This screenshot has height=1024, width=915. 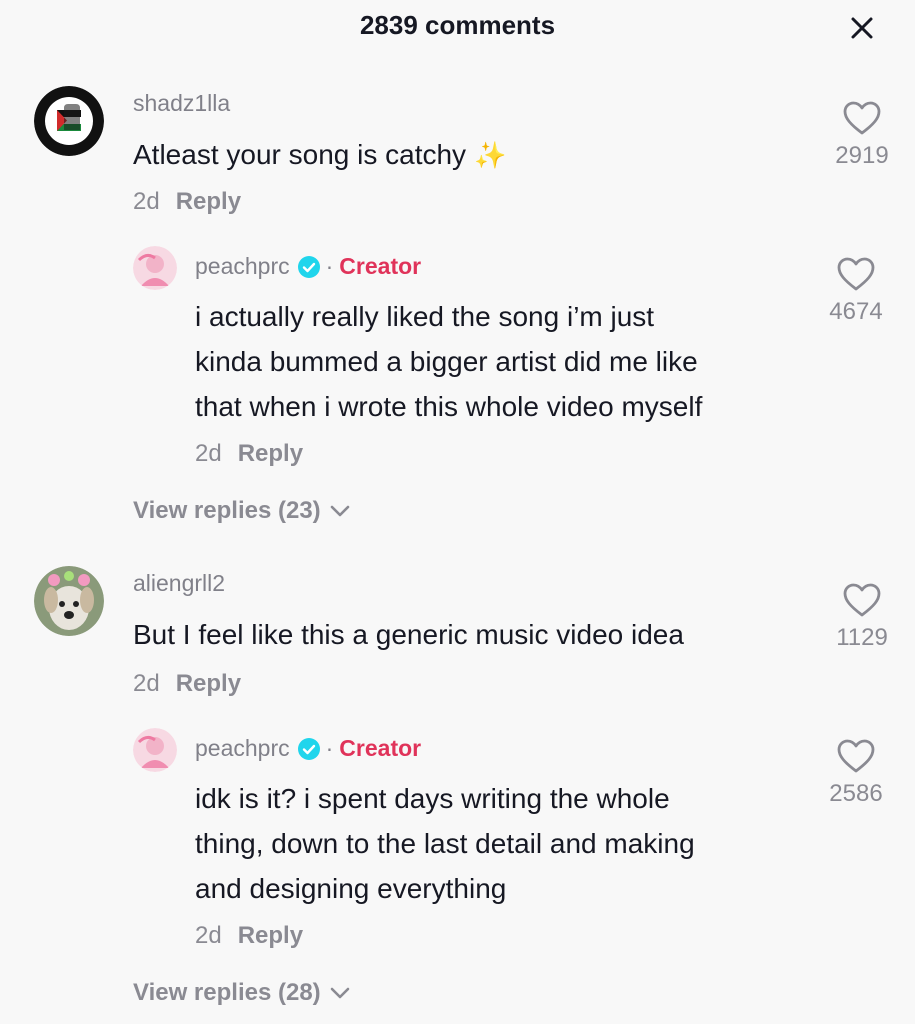 I want to click on like-count: 1129, so click(x=862, y=637).